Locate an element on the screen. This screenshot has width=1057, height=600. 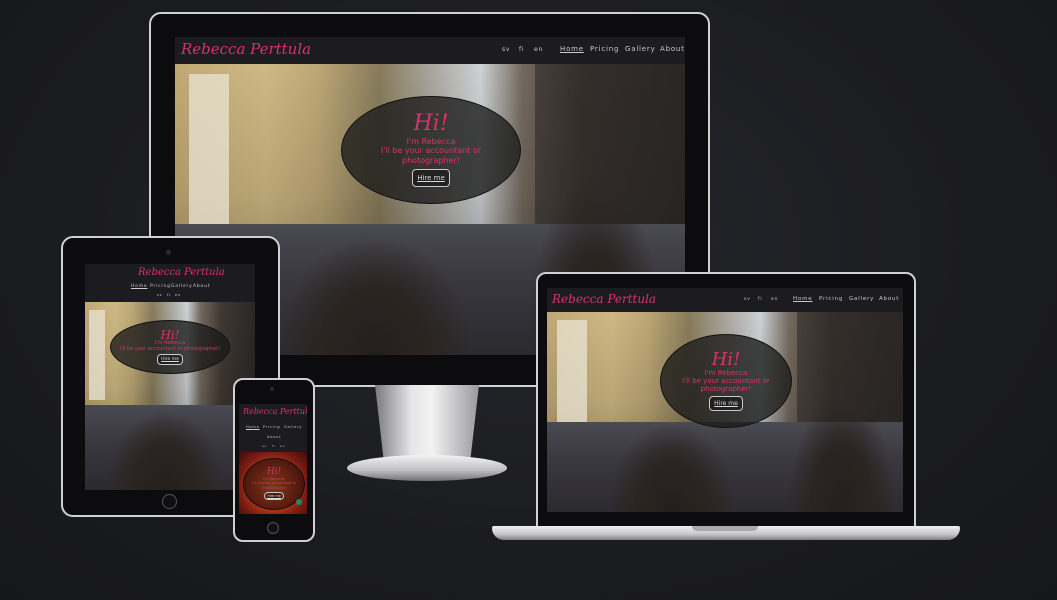
phone-camera-icon is located at coordinates (272, 389).